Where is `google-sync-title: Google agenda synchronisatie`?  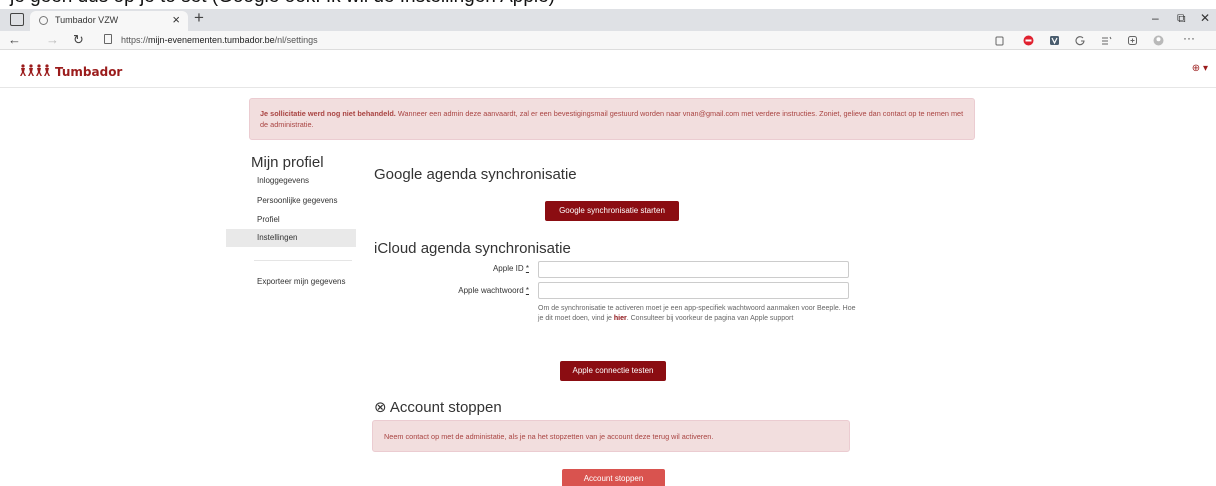
google-sync-title: Google agenda synchronisatie is located at coordinates (475, 174).